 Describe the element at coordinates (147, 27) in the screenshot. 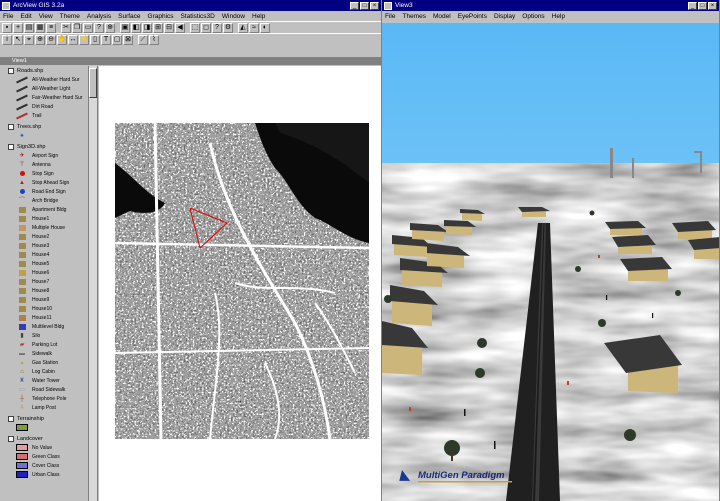

I see `zoom-selected-icon: ◨` at that location.